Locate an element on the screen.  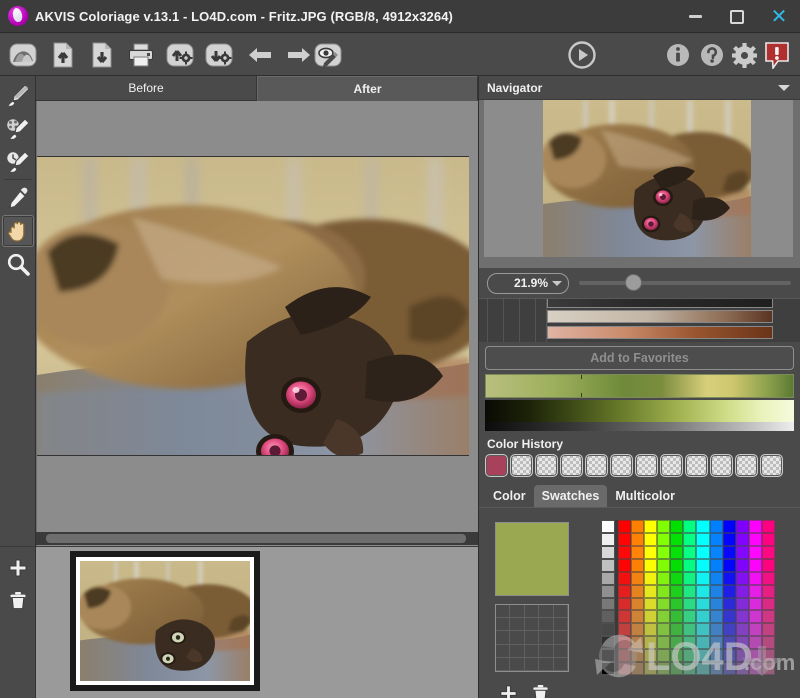
eyedropper-tool is located at coordinates (18, 198).